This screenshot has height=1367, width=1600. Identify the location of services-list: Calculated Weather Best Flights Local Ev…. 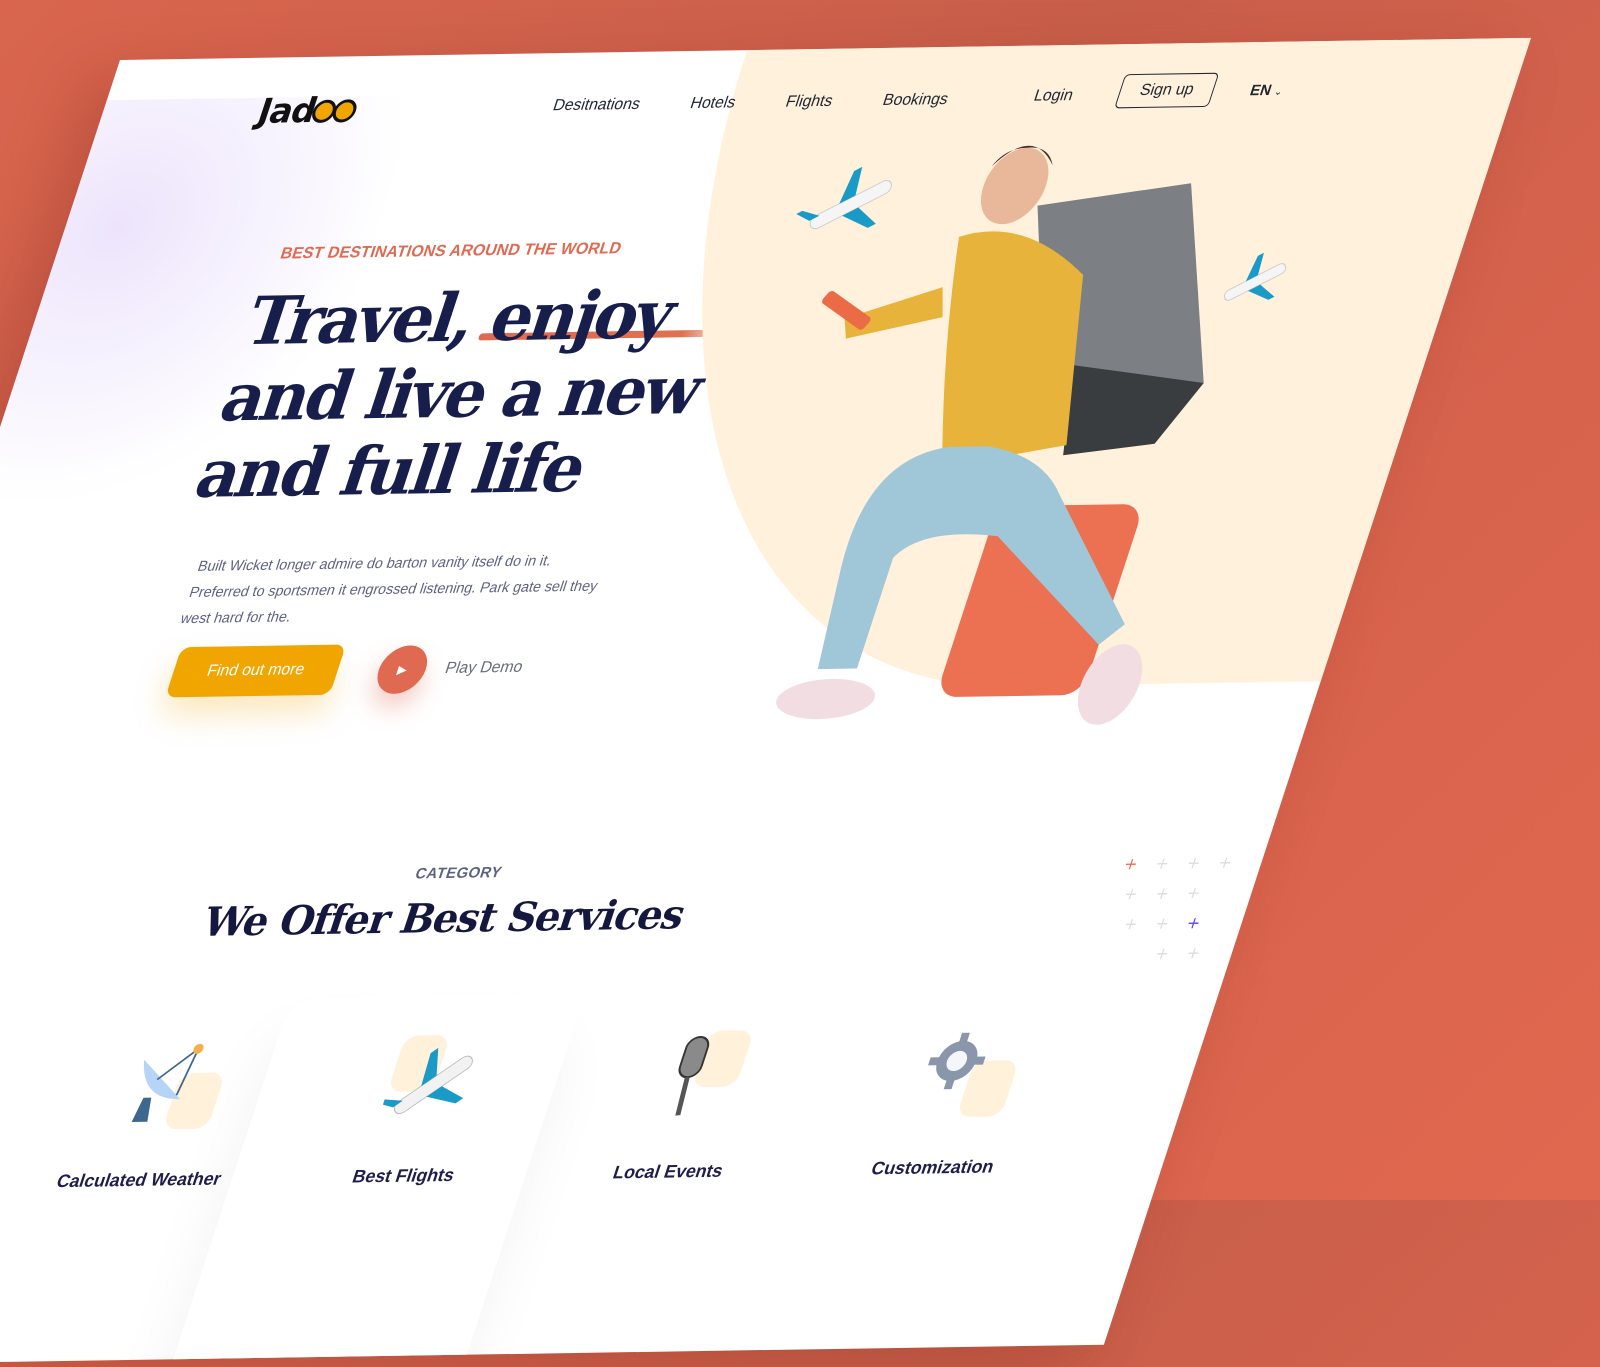
(557, 1109).